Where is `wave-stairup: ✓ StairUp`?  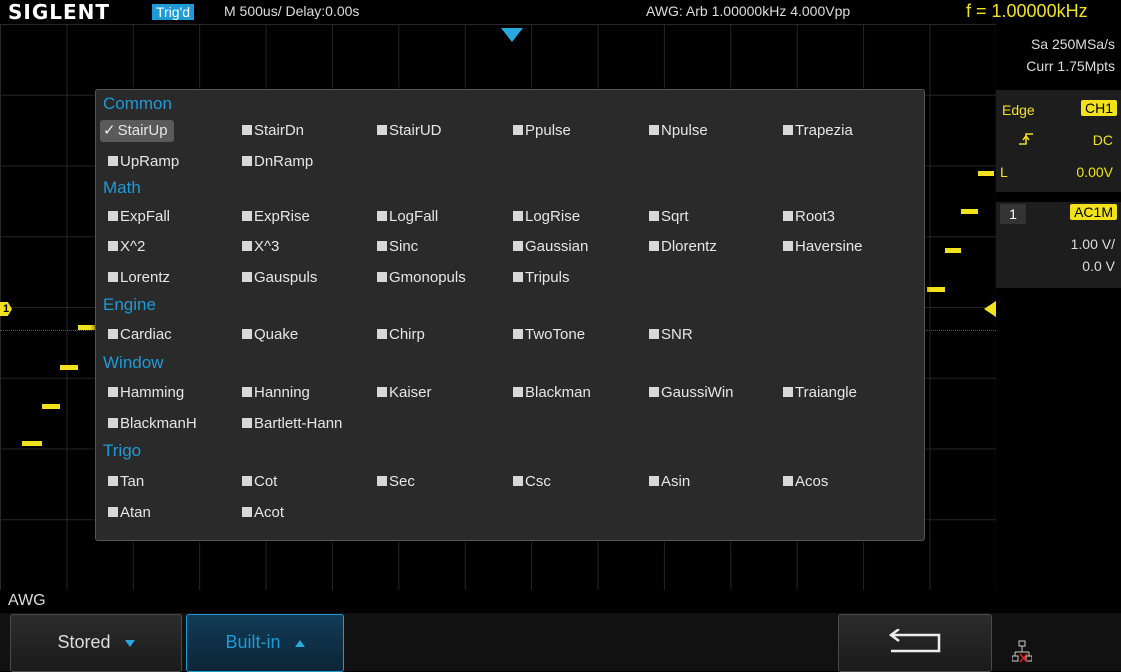 wave-stairup: ✓ StairUp is located at coordinates (137, 131).